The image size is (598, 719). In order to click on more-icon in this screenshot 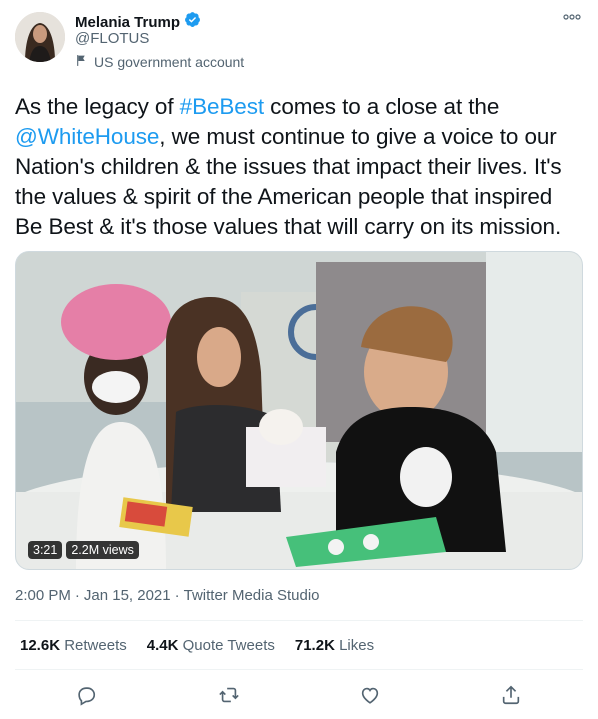, I will do `click(572, 17)`.